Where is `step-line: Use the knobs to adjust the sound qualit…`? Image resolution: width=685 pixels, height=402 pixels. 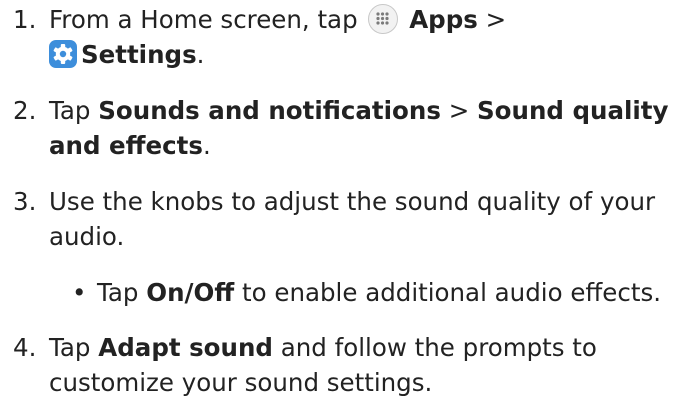
step-line: Use the knobs to adjust the sound qualit… is located at coordinates (352, 201).